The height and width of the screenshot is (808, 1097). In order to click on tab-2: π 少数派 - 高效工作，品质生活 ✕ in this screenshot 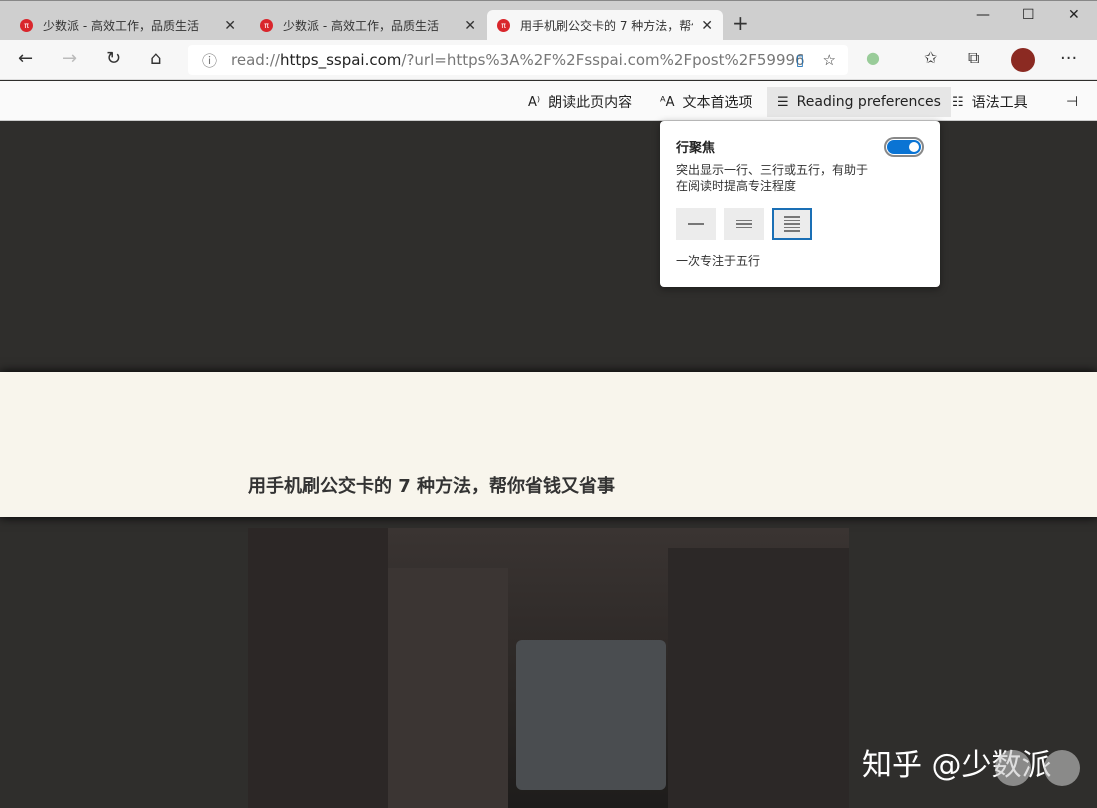, I will do `click(368, 25)`.